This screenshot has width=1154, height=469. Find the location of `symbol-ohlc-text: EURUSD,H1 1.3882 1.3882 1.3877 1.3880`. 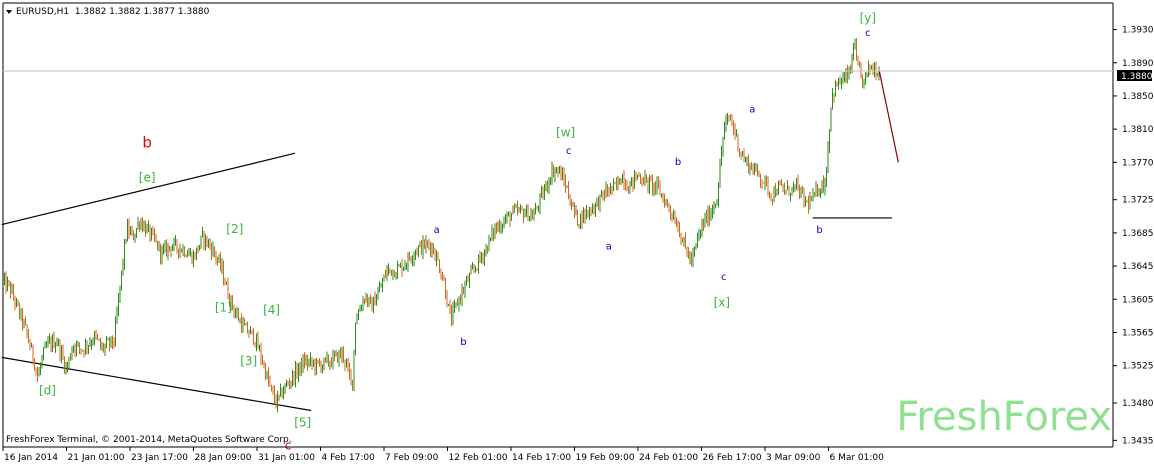

symbol-ohlc-text: EURUSD,H1 1.3882 1.3882 1.3877 1.3880 is located at coordinates (113, 12).